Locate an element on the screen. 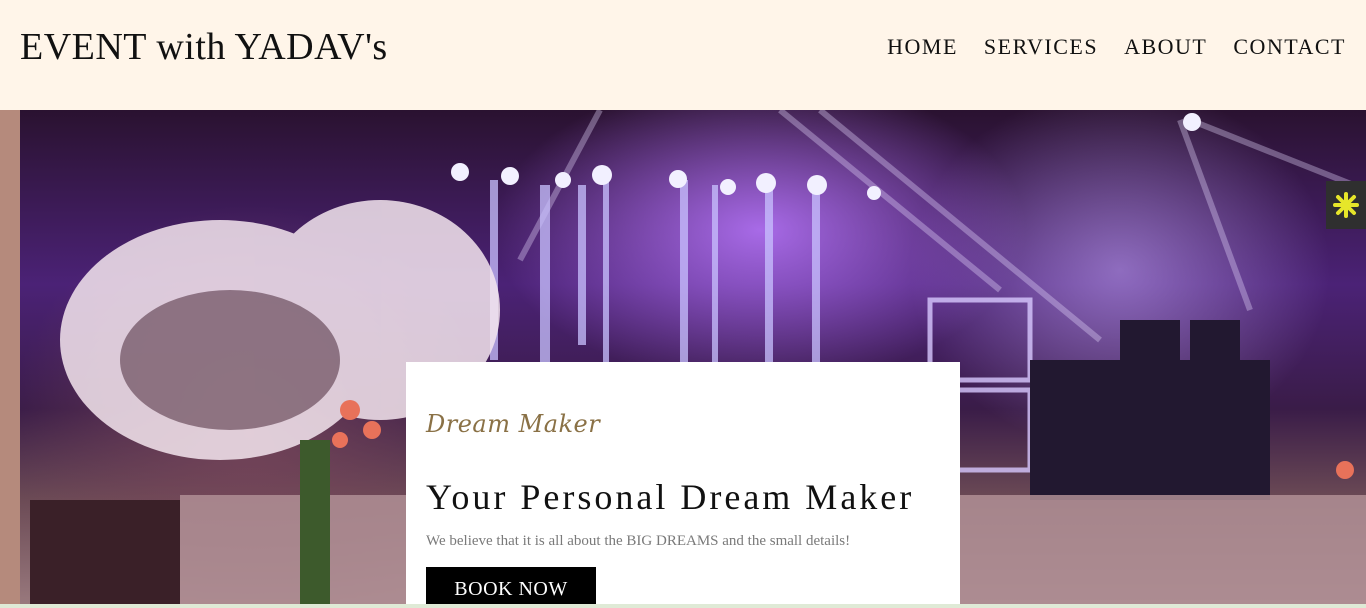 This screenshot has width=1366, height=608. nav-contact: CONTACT is located at coordinates (1289, 47).